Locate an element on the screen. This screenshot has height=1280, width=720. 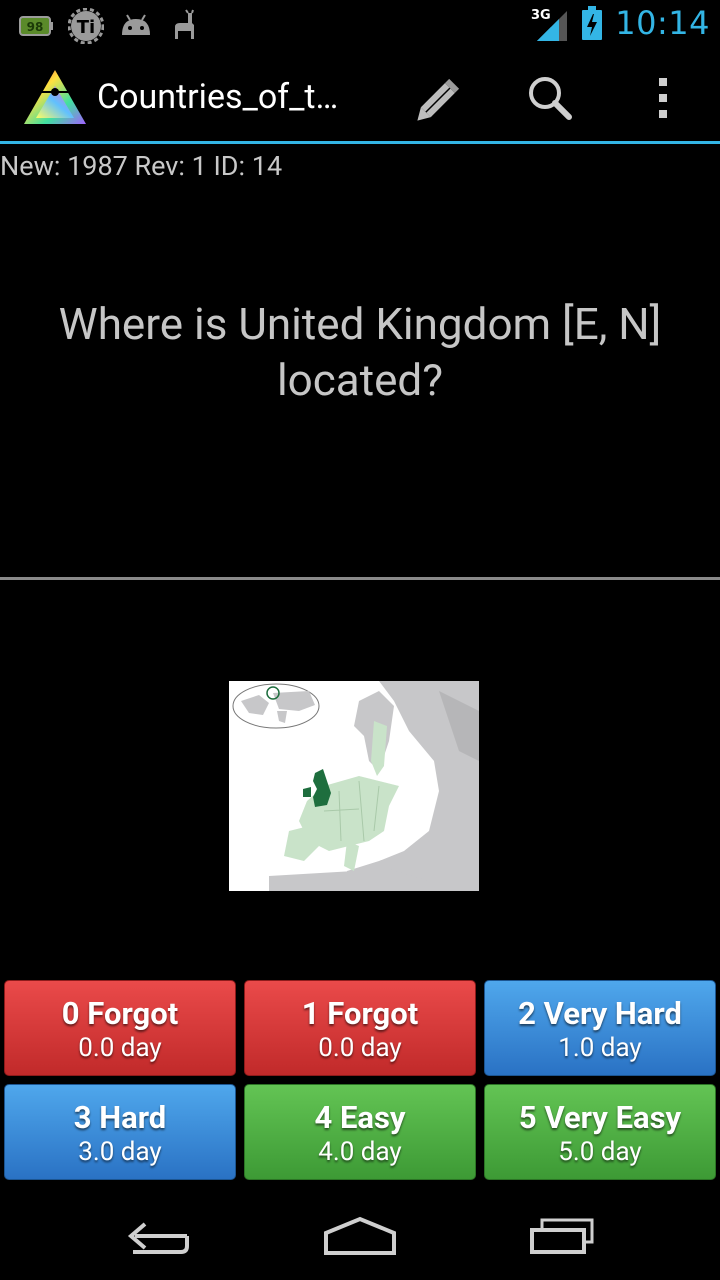
navigation-bar is located at coordinates (360, 1236).